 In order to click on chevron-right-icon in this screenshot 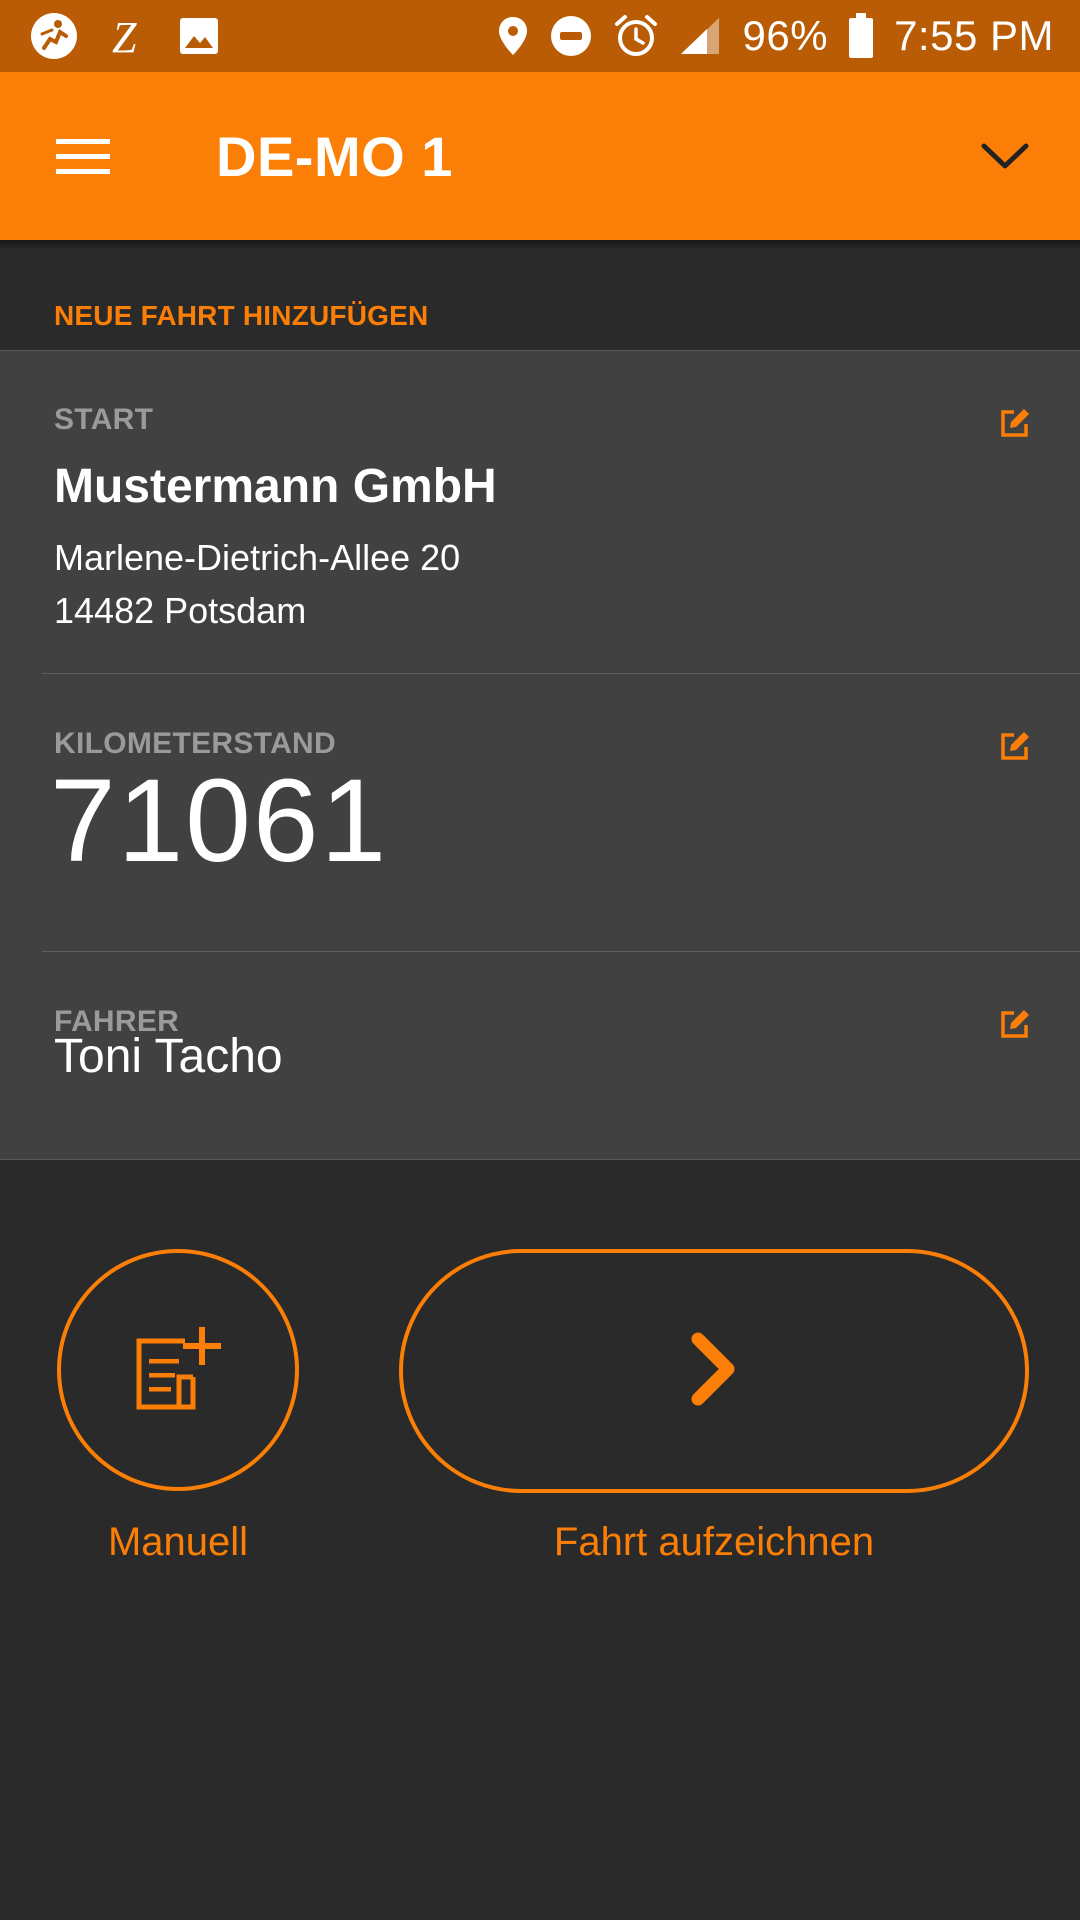, I will do `click(714, 1371)`.